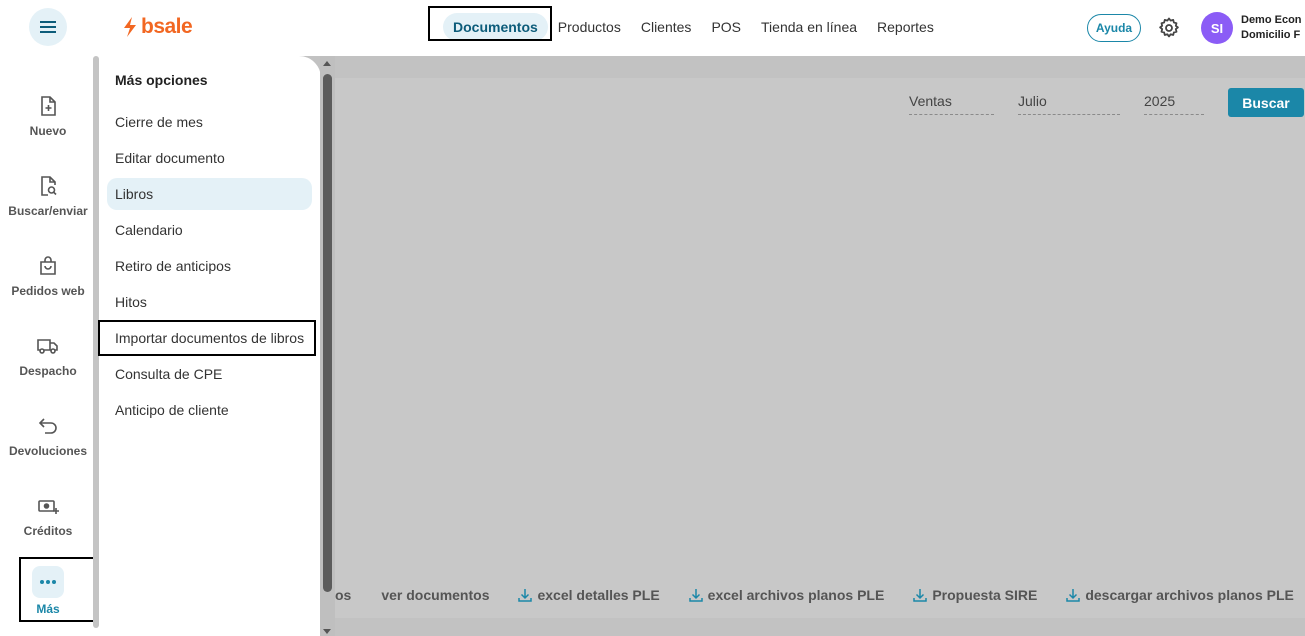 The height and width of the screenshot is (636, 1305). What do you see at coordinates (1169, 28) in the screenshot?
I see `gear-icon` at bounding box center [1169, 28].